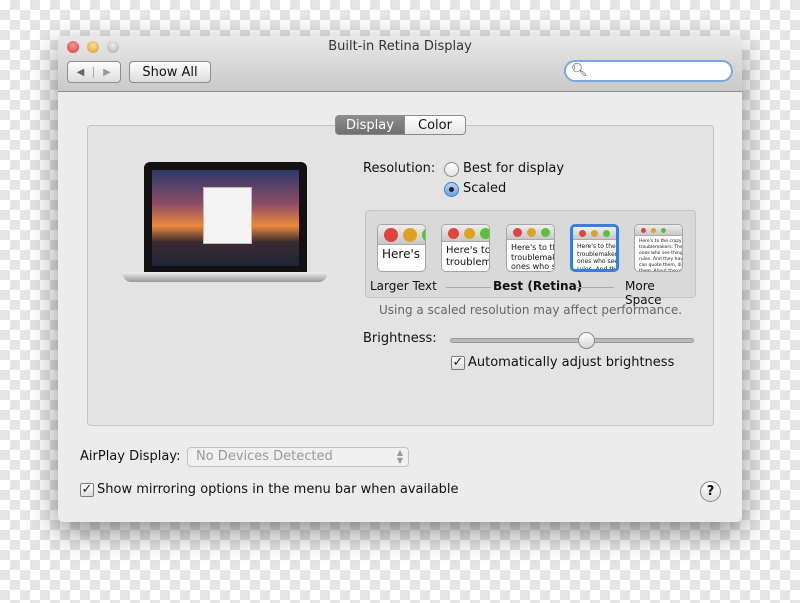 The image size is (800, 603). Describe the element at coordinates (710, 491) in the screenshot. I see `help-button: ?` at that location.